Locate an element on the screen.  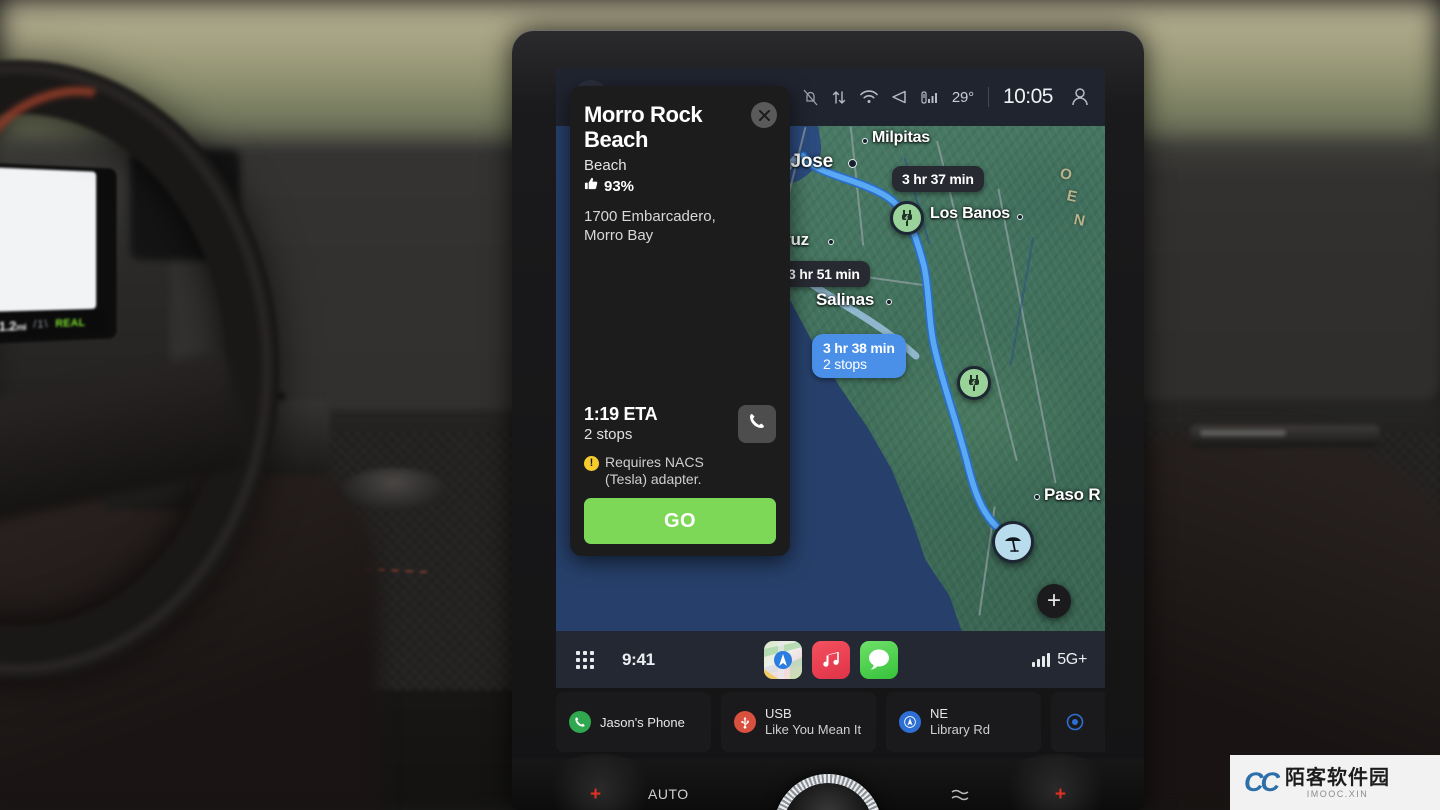
eta-value: 1:19 ETA is located at coordinates (621, 414).